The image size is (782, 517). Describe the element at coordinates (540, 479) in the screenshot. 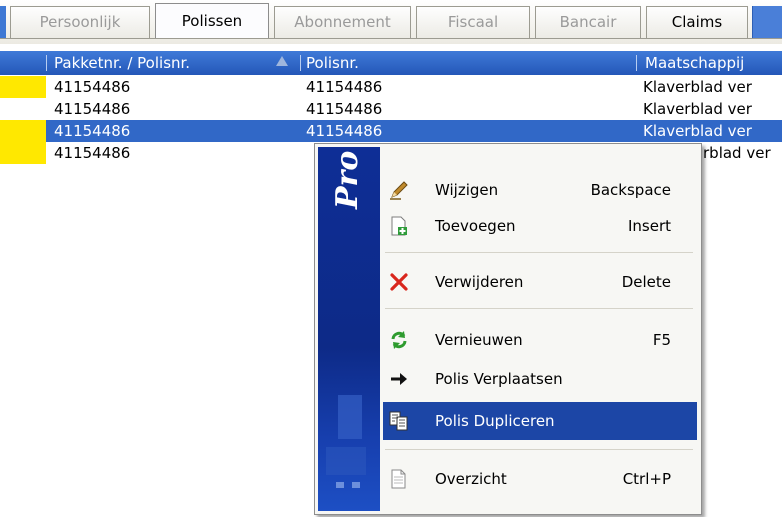

I see `menu-item-overzicht: Overzicht Ctrl+P` at that location.